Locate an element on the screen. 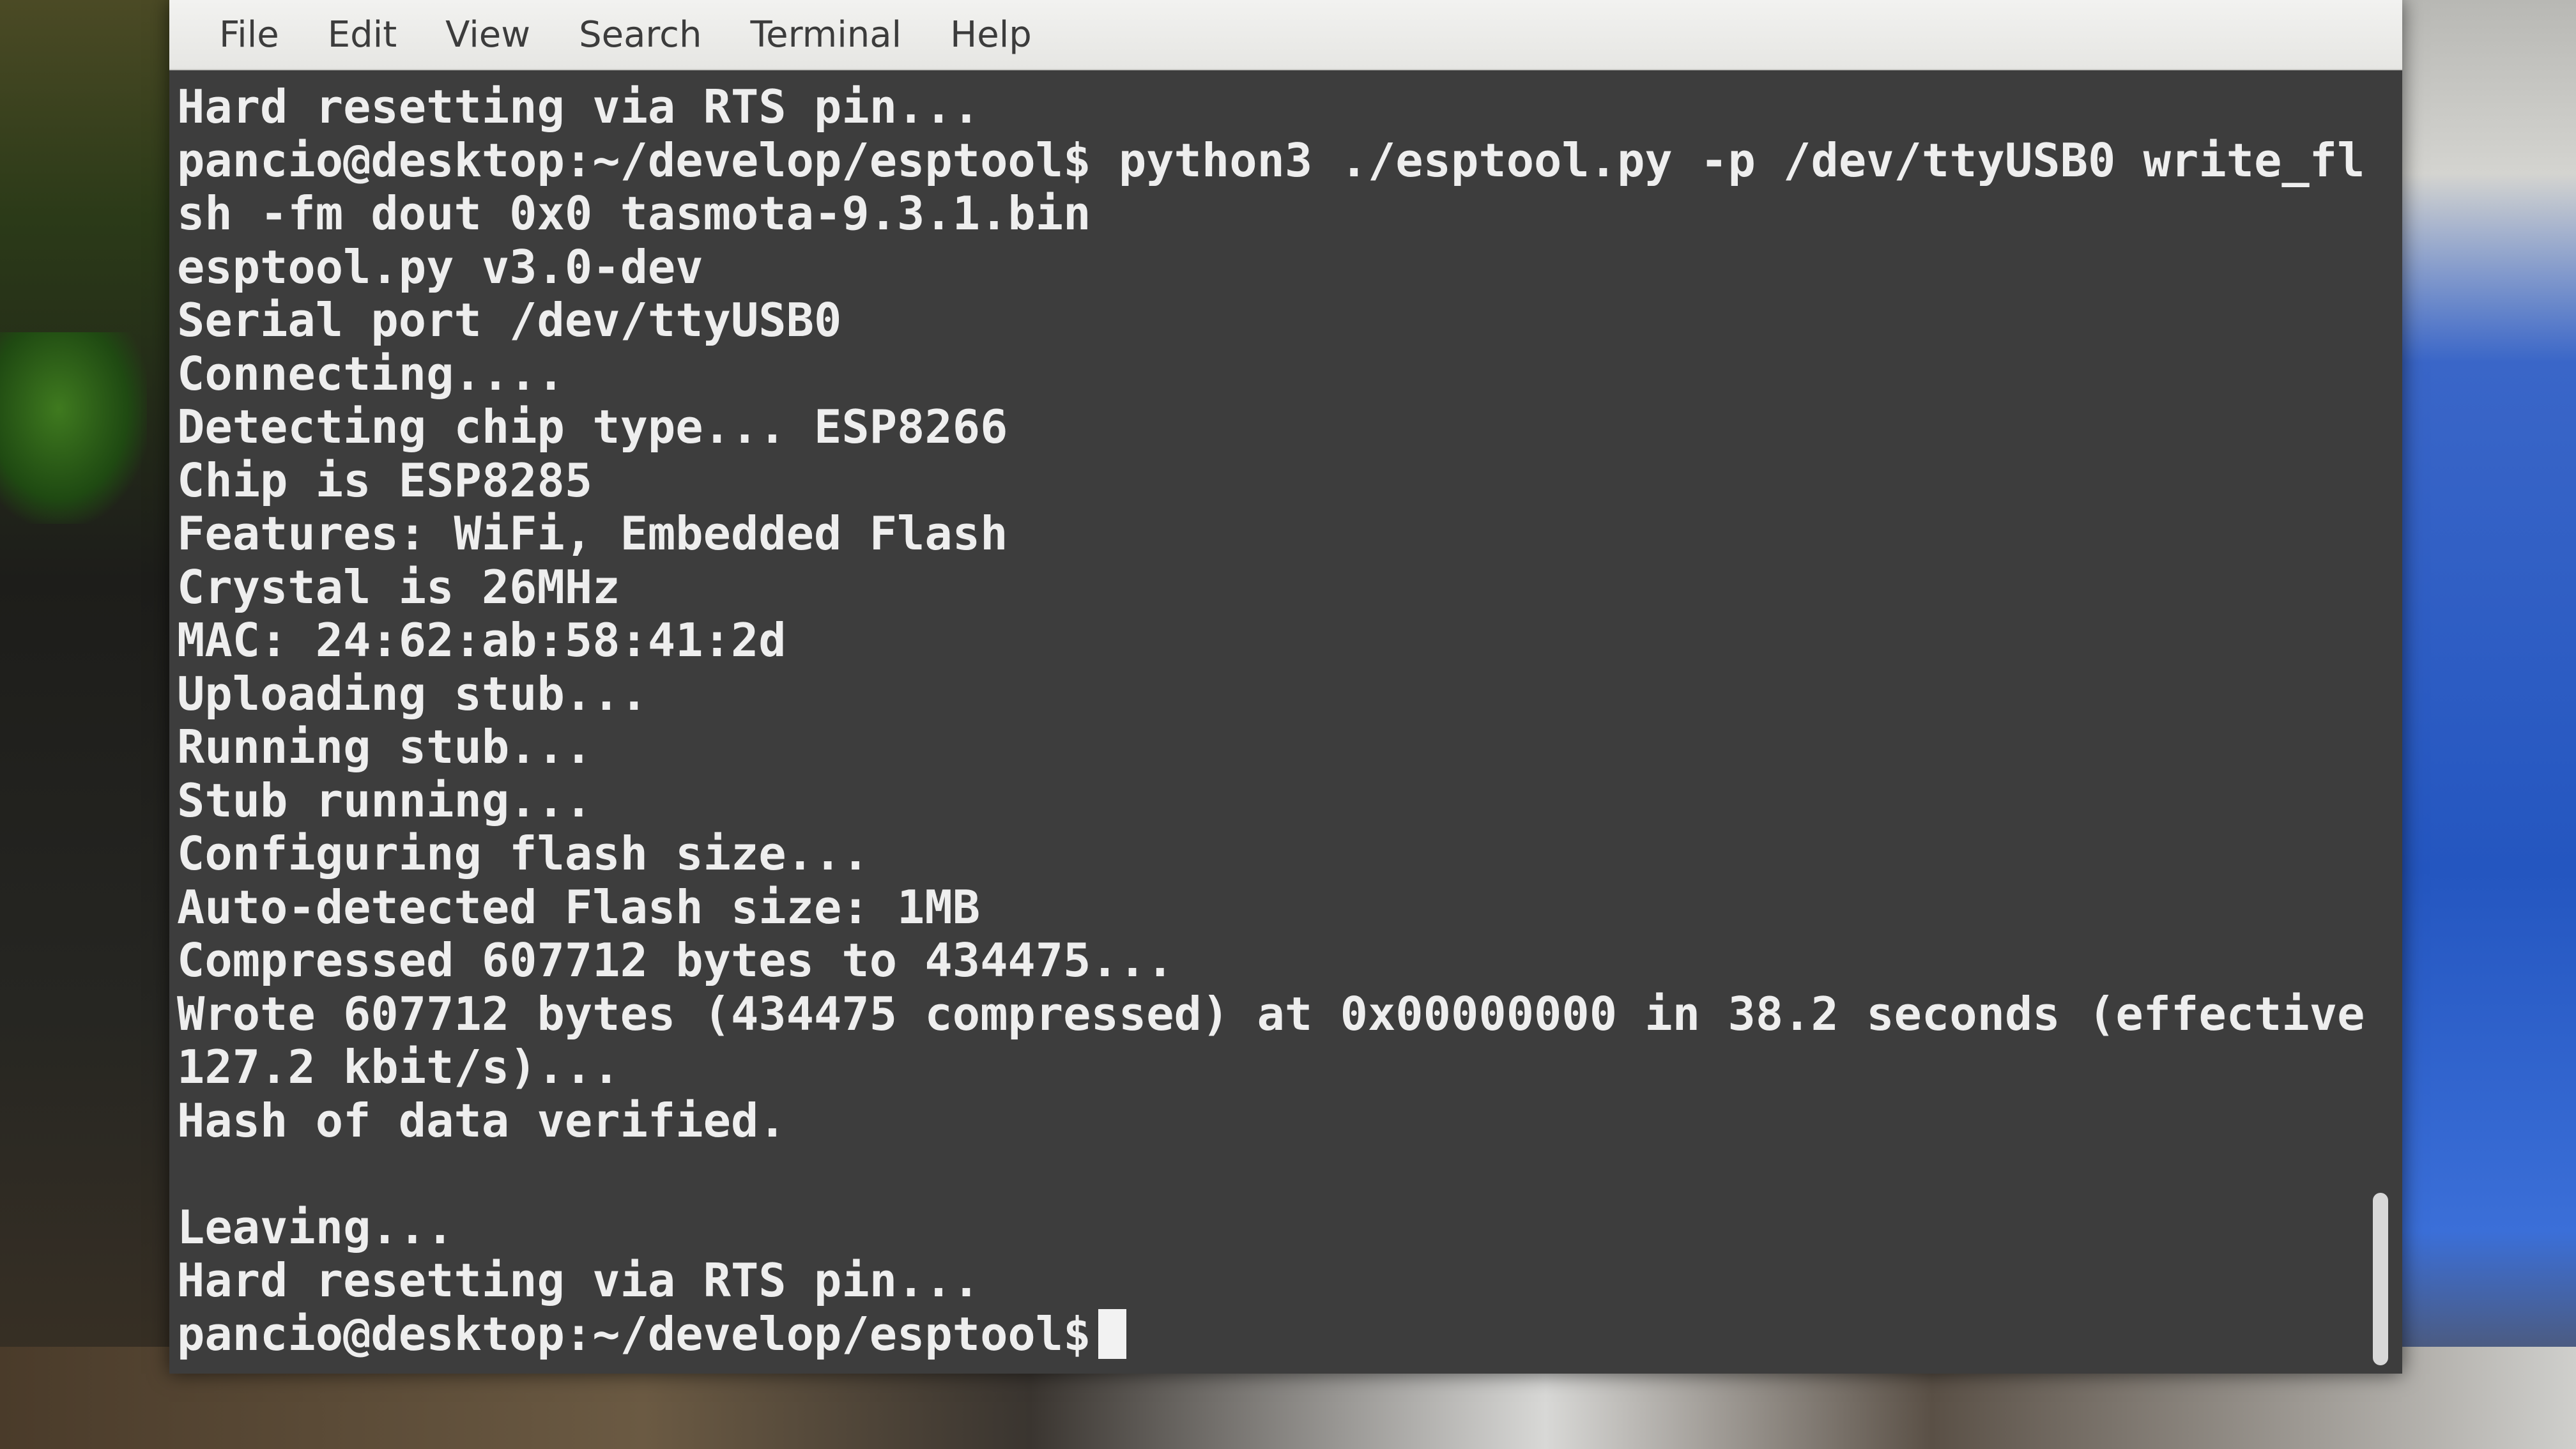  text-cursor is located at coordinates (1112, 1334).